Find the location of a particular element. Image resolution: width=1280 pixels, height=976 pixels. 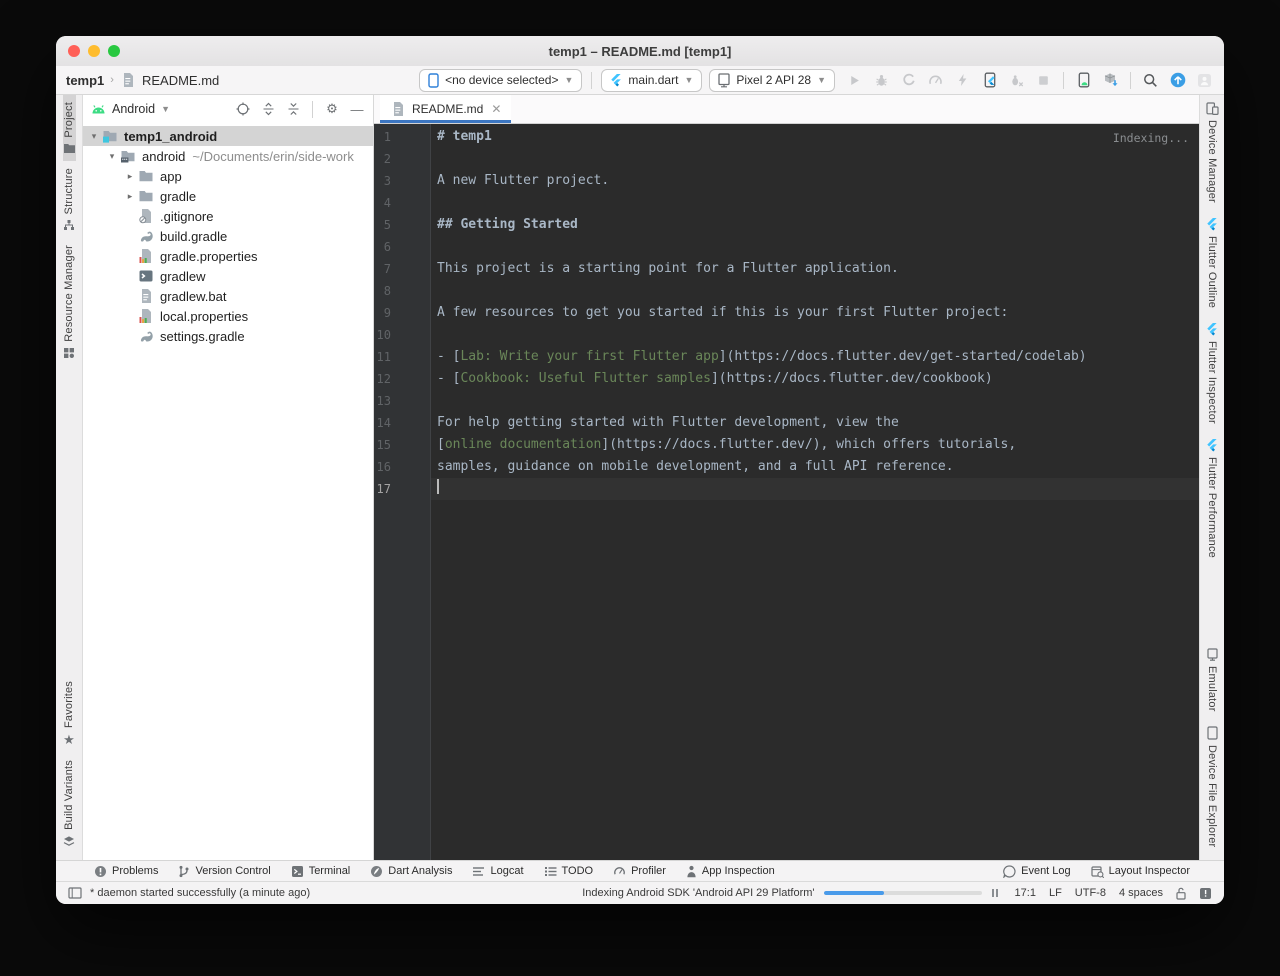

run-config-dropdown: main.dart ▼ is located at coordinates (652, 80).